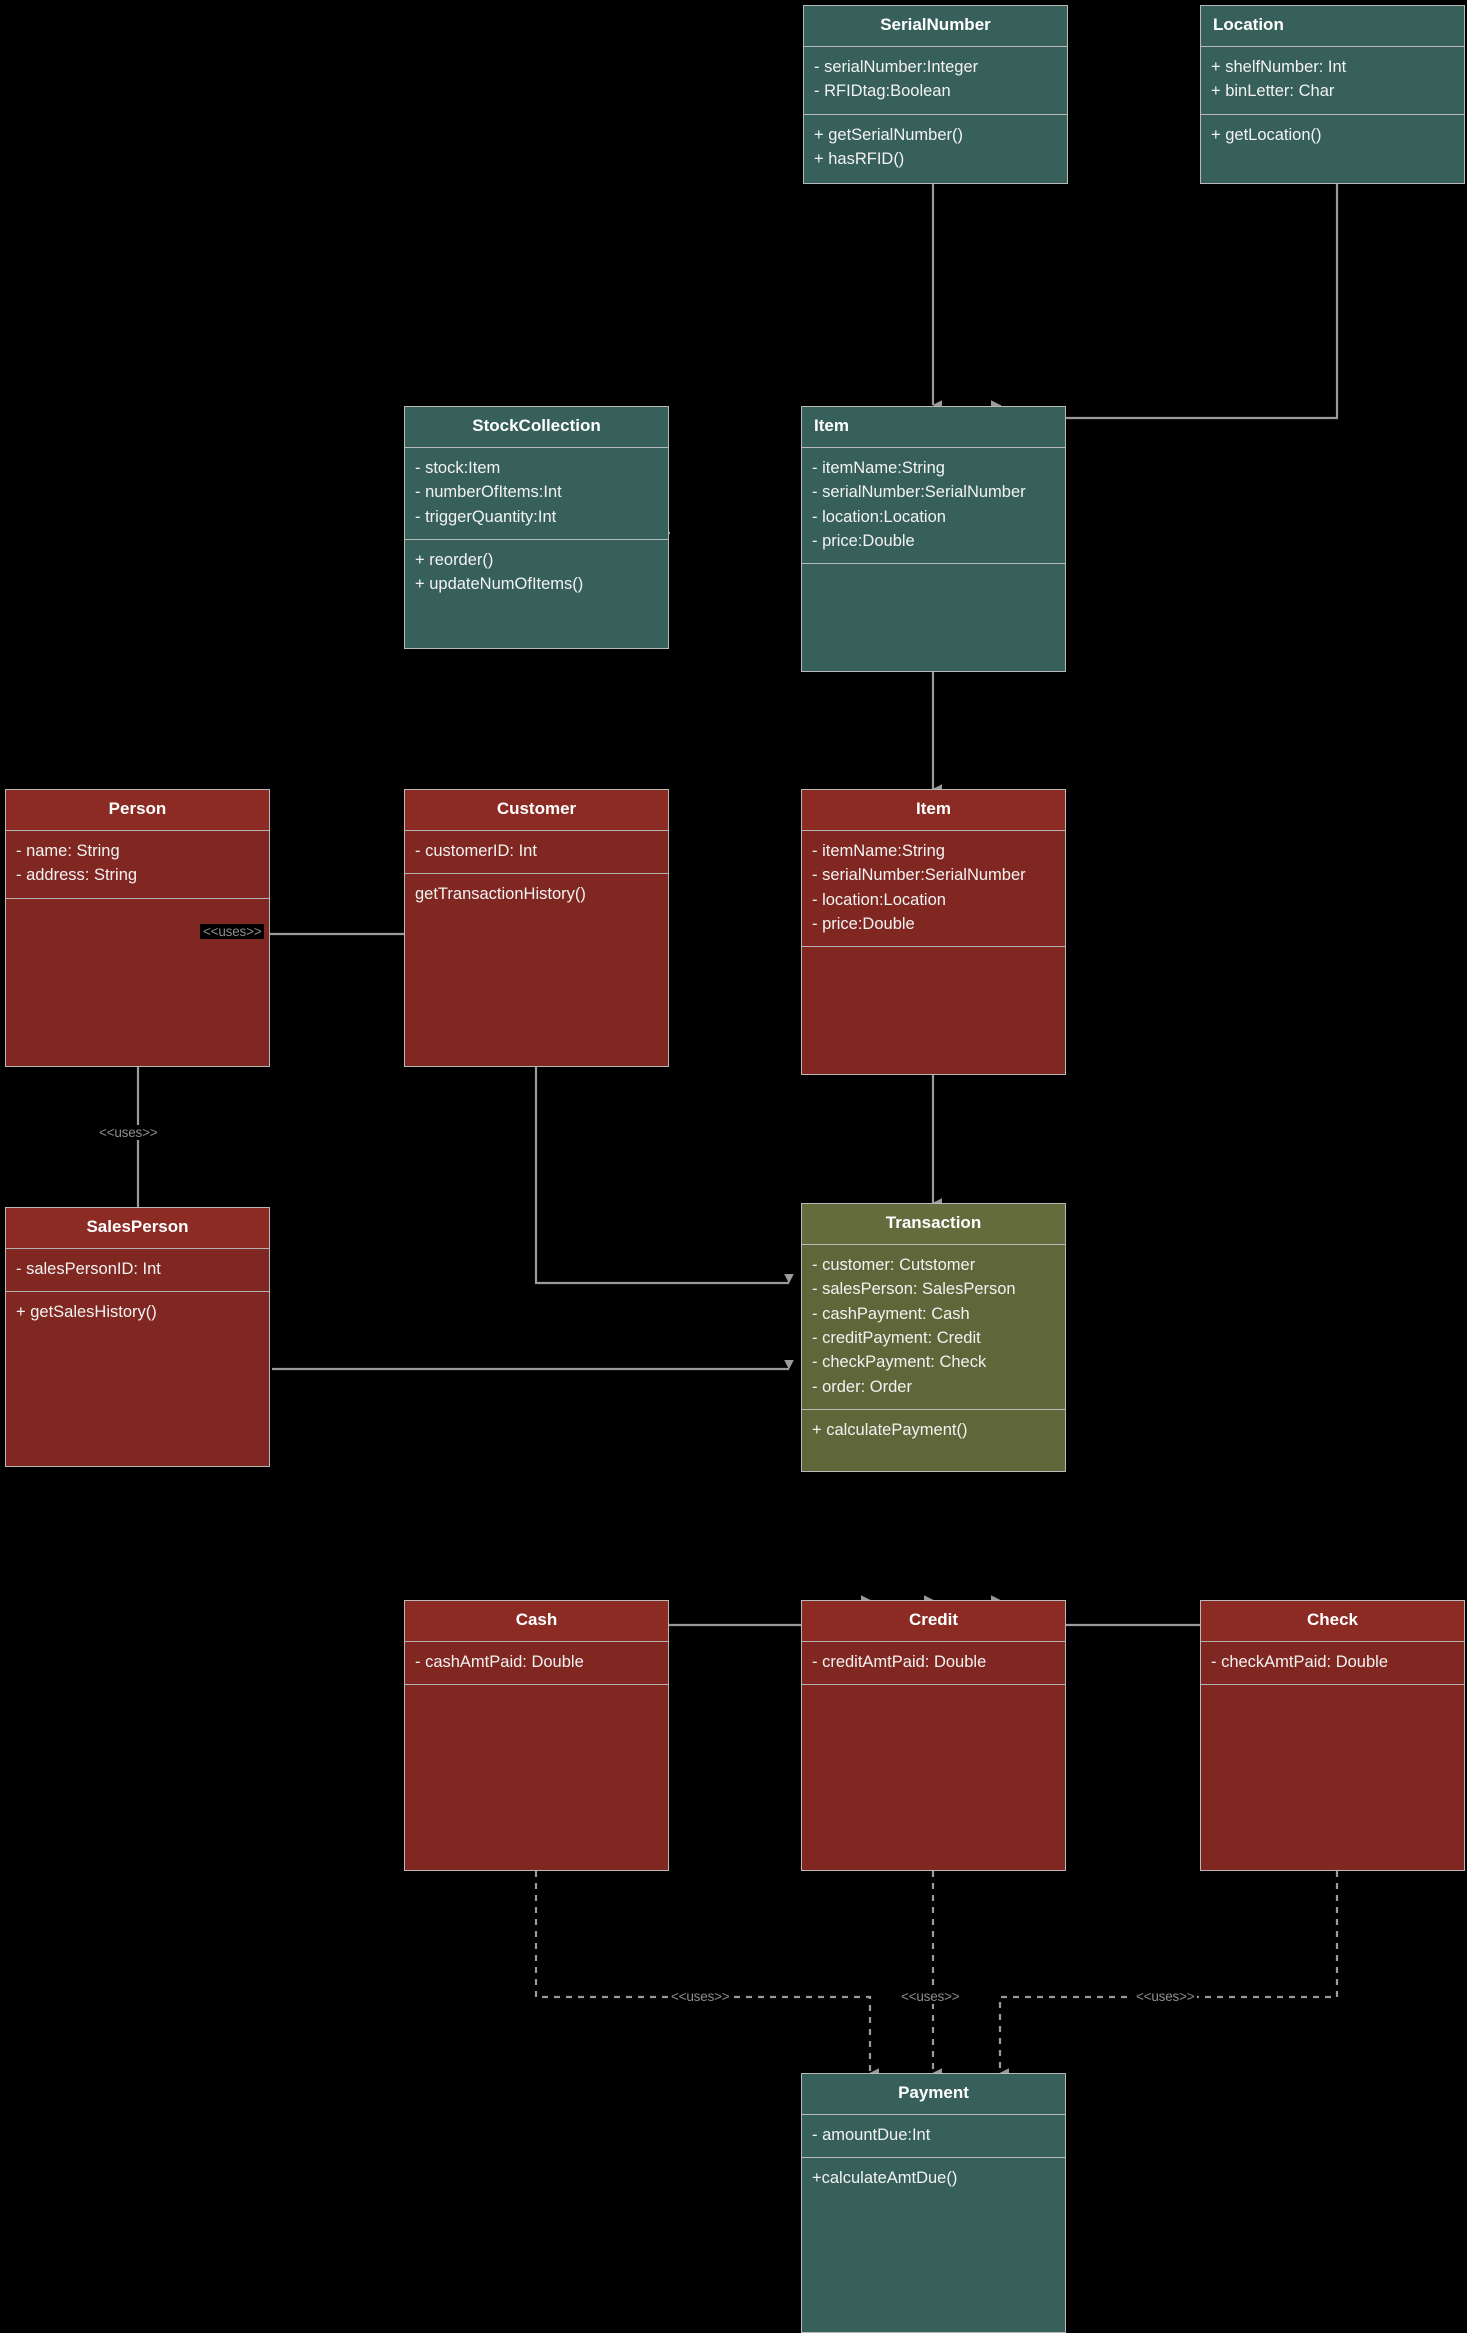 This screenshot has width=1467, height=2333. I want to click on attribute-row: - serialNumber:SerialNumber, so click(919, 492).